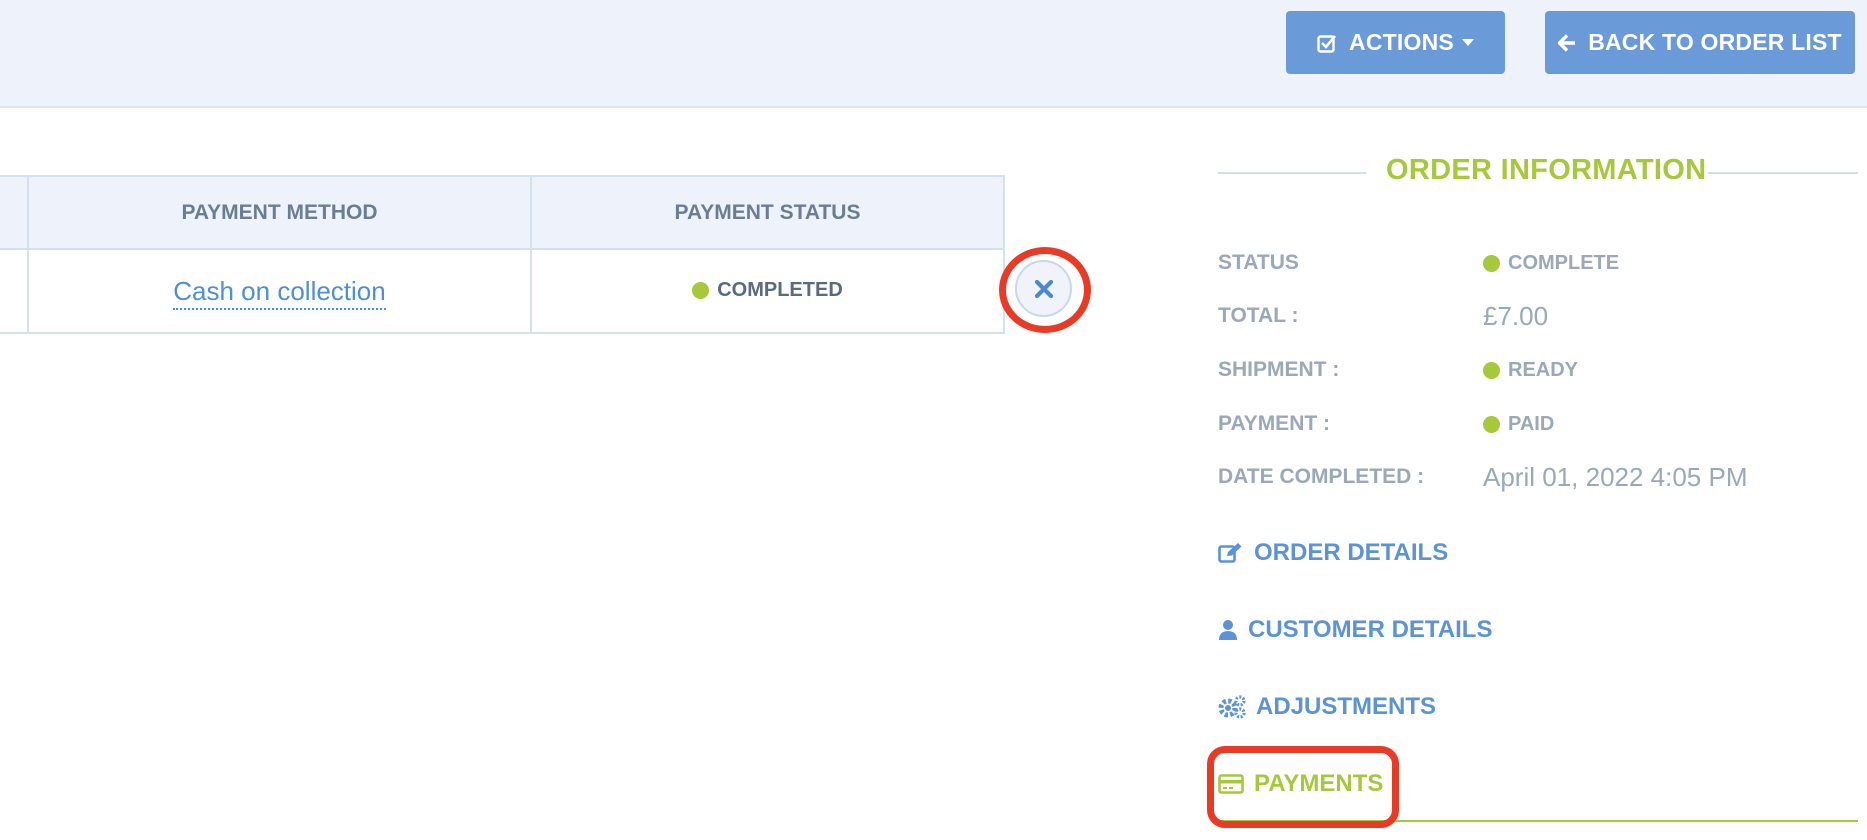  Describe the element at coordinates (767, 212) in the screenshot. I see `column-header-payment-status: PAYMENT STATUS` at that location.